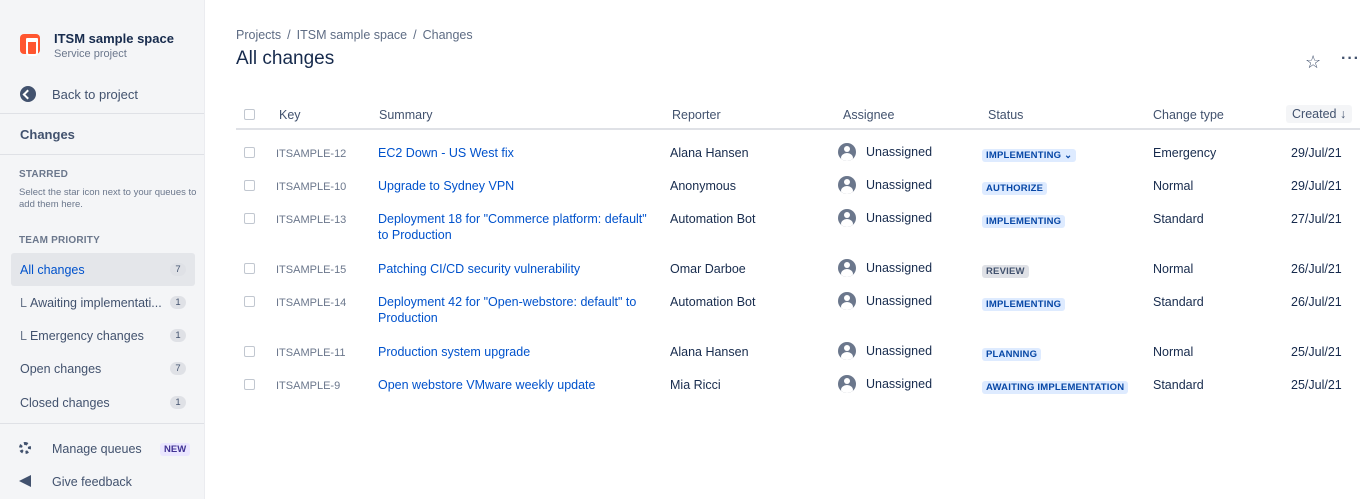 This screenshot has height=499, width=1363. What do you see at coordinates (696, 115) in the screenshot?
I see `column-reporter: Reporter` at bounding box center [696, 115].